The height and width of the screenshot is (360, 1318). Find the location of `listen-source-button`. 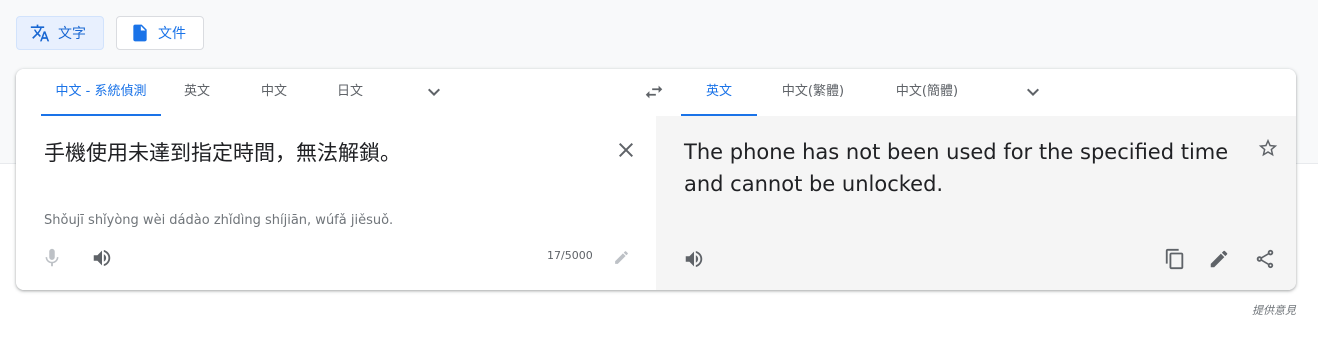

listen-source-button is located at coordinates (102, 258).